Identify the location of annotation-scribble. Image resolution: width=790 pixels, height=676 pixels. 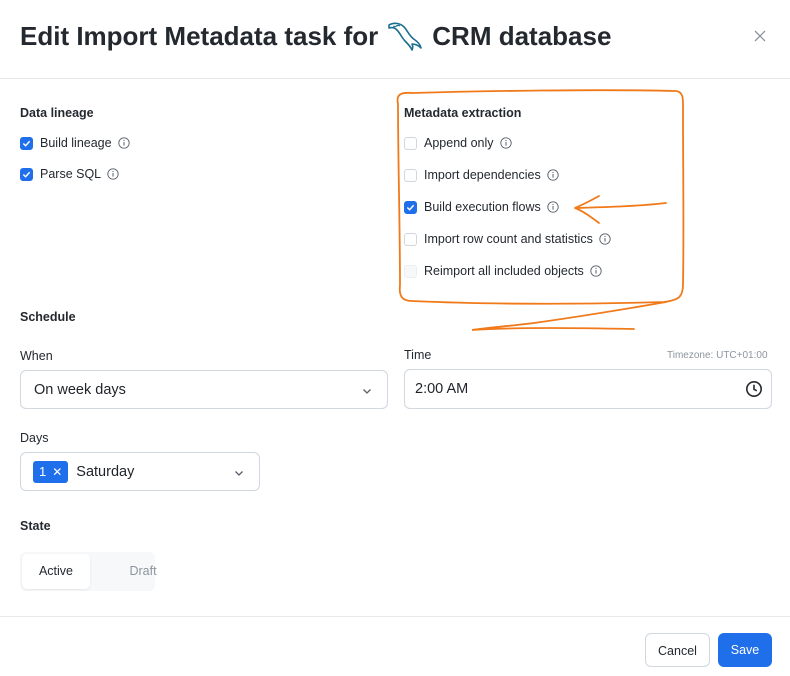
(569, 316).